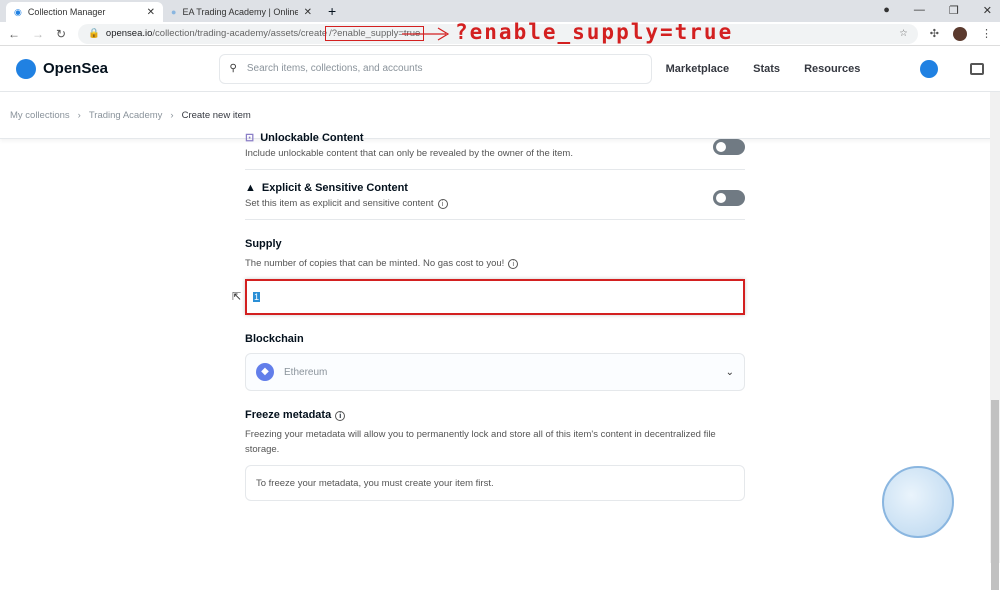 The image size is (1000, 590). Describe the element at coordinates (250, 188) in the screenshot. I see `warning-icon: ▲` at that location.